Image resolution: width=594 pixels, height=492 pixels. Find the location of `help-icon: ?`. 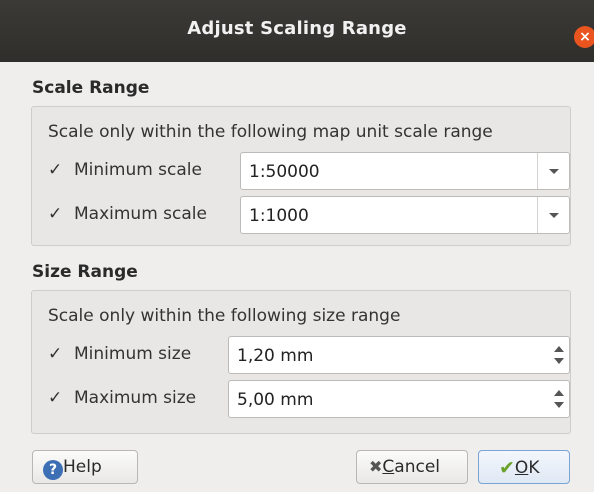

help-icon: ? is located at coordinates (53, 470).